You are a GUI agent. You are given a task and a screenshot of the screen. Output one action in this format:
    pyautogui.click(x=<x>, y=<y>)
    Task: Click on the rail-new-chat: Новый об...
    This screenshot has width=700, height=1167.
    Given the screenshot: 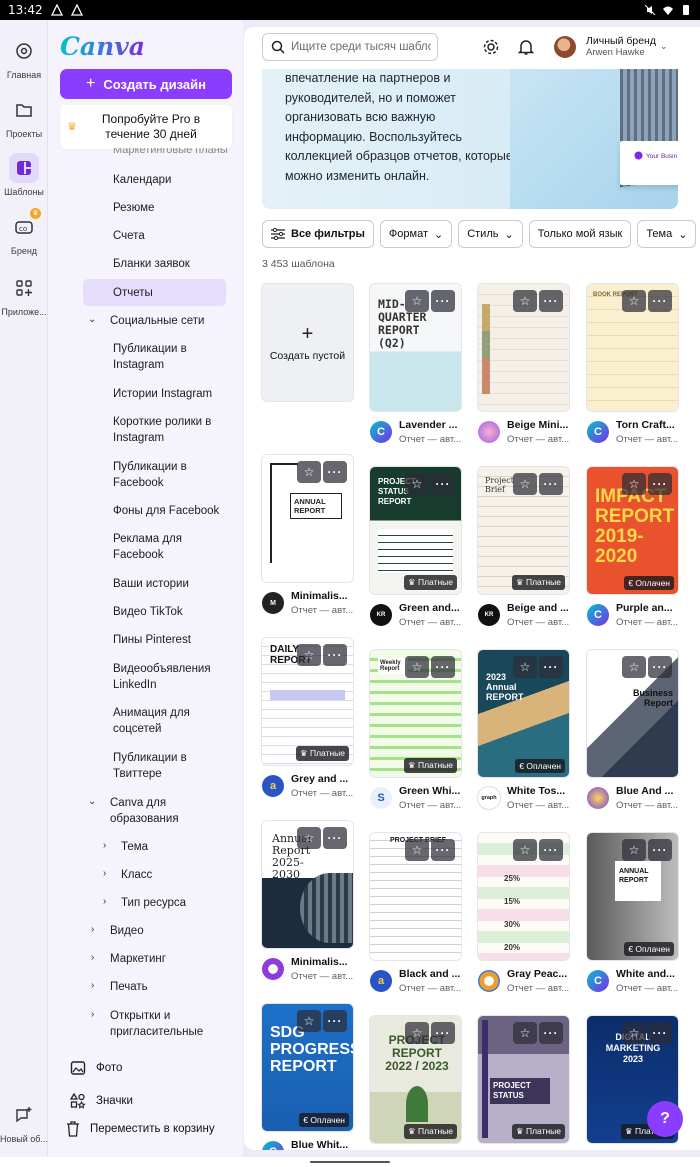 What is the action you would take?
    pyautogui.click(x=24, y=1122)
    